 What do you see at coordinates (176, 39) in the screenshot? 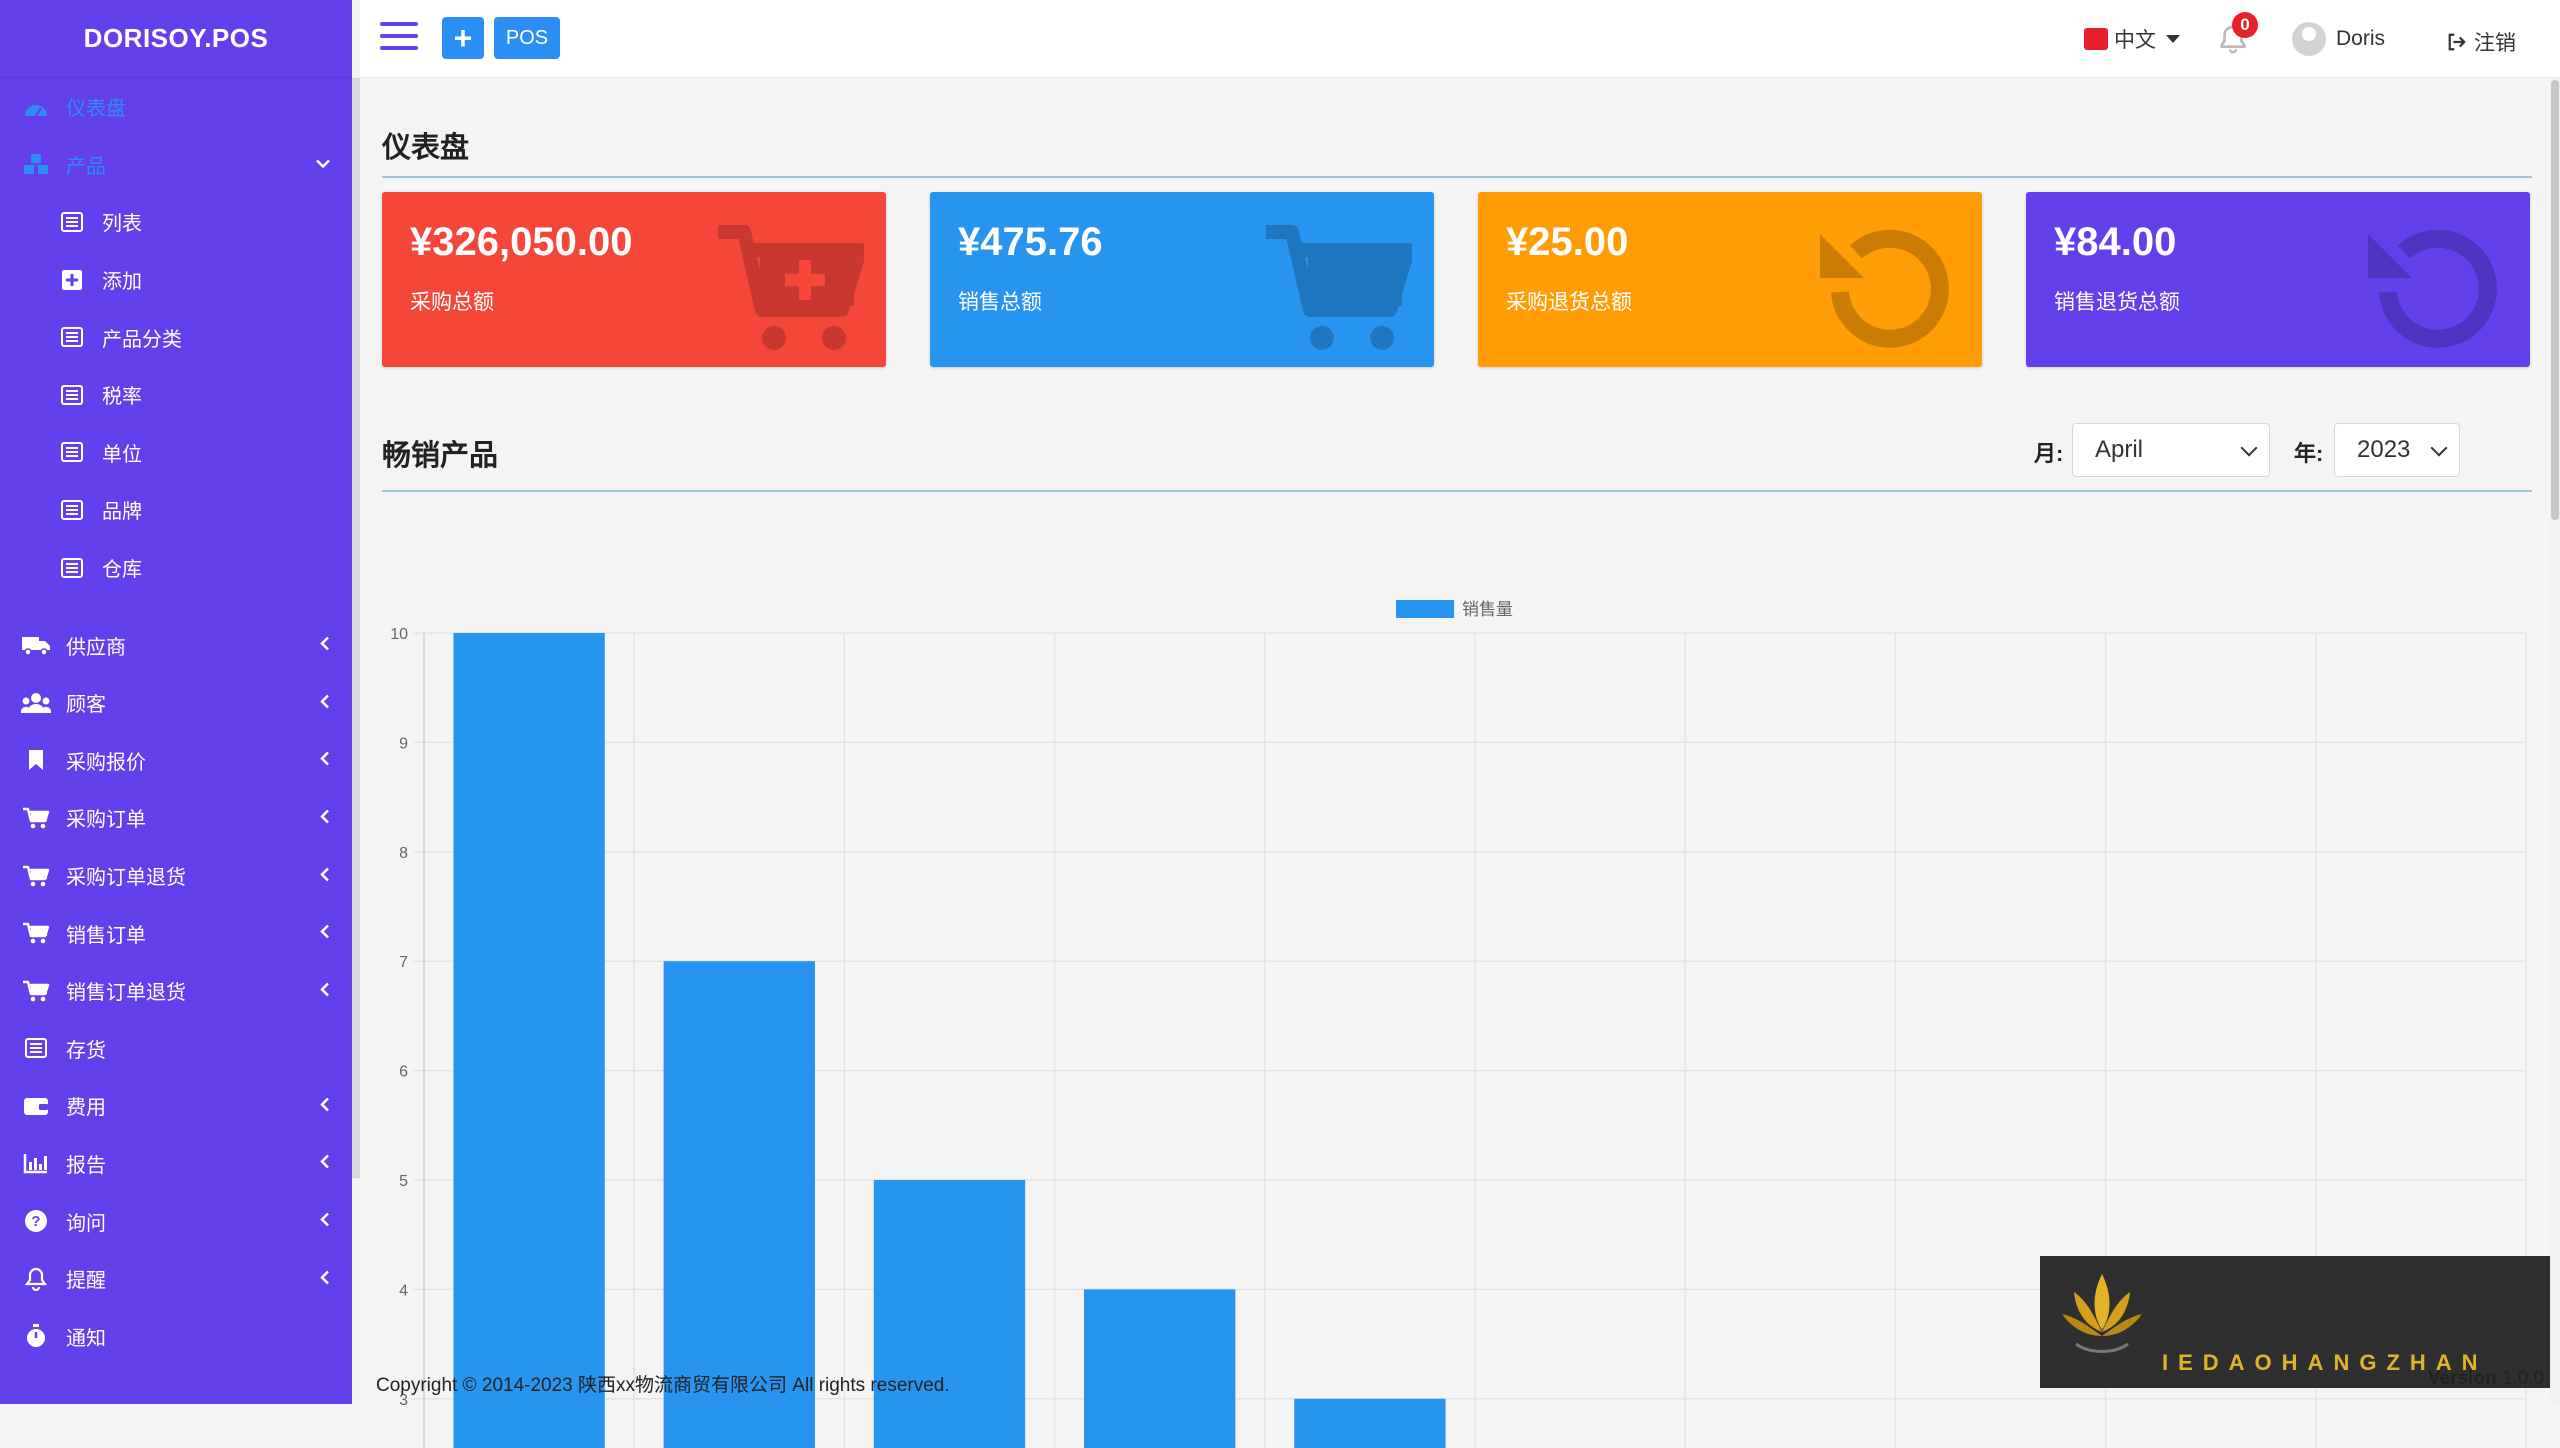
I see `brand-logo: DORISOY.POS` at bounding box center [176, 39].